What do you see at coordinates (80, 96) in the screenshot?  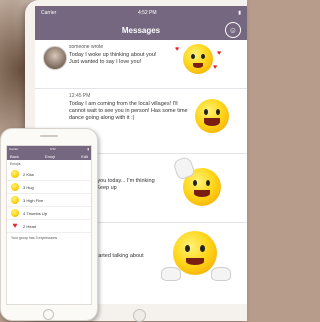 I see `message-time: 12:45 PM` at bounding box center [80, 96].